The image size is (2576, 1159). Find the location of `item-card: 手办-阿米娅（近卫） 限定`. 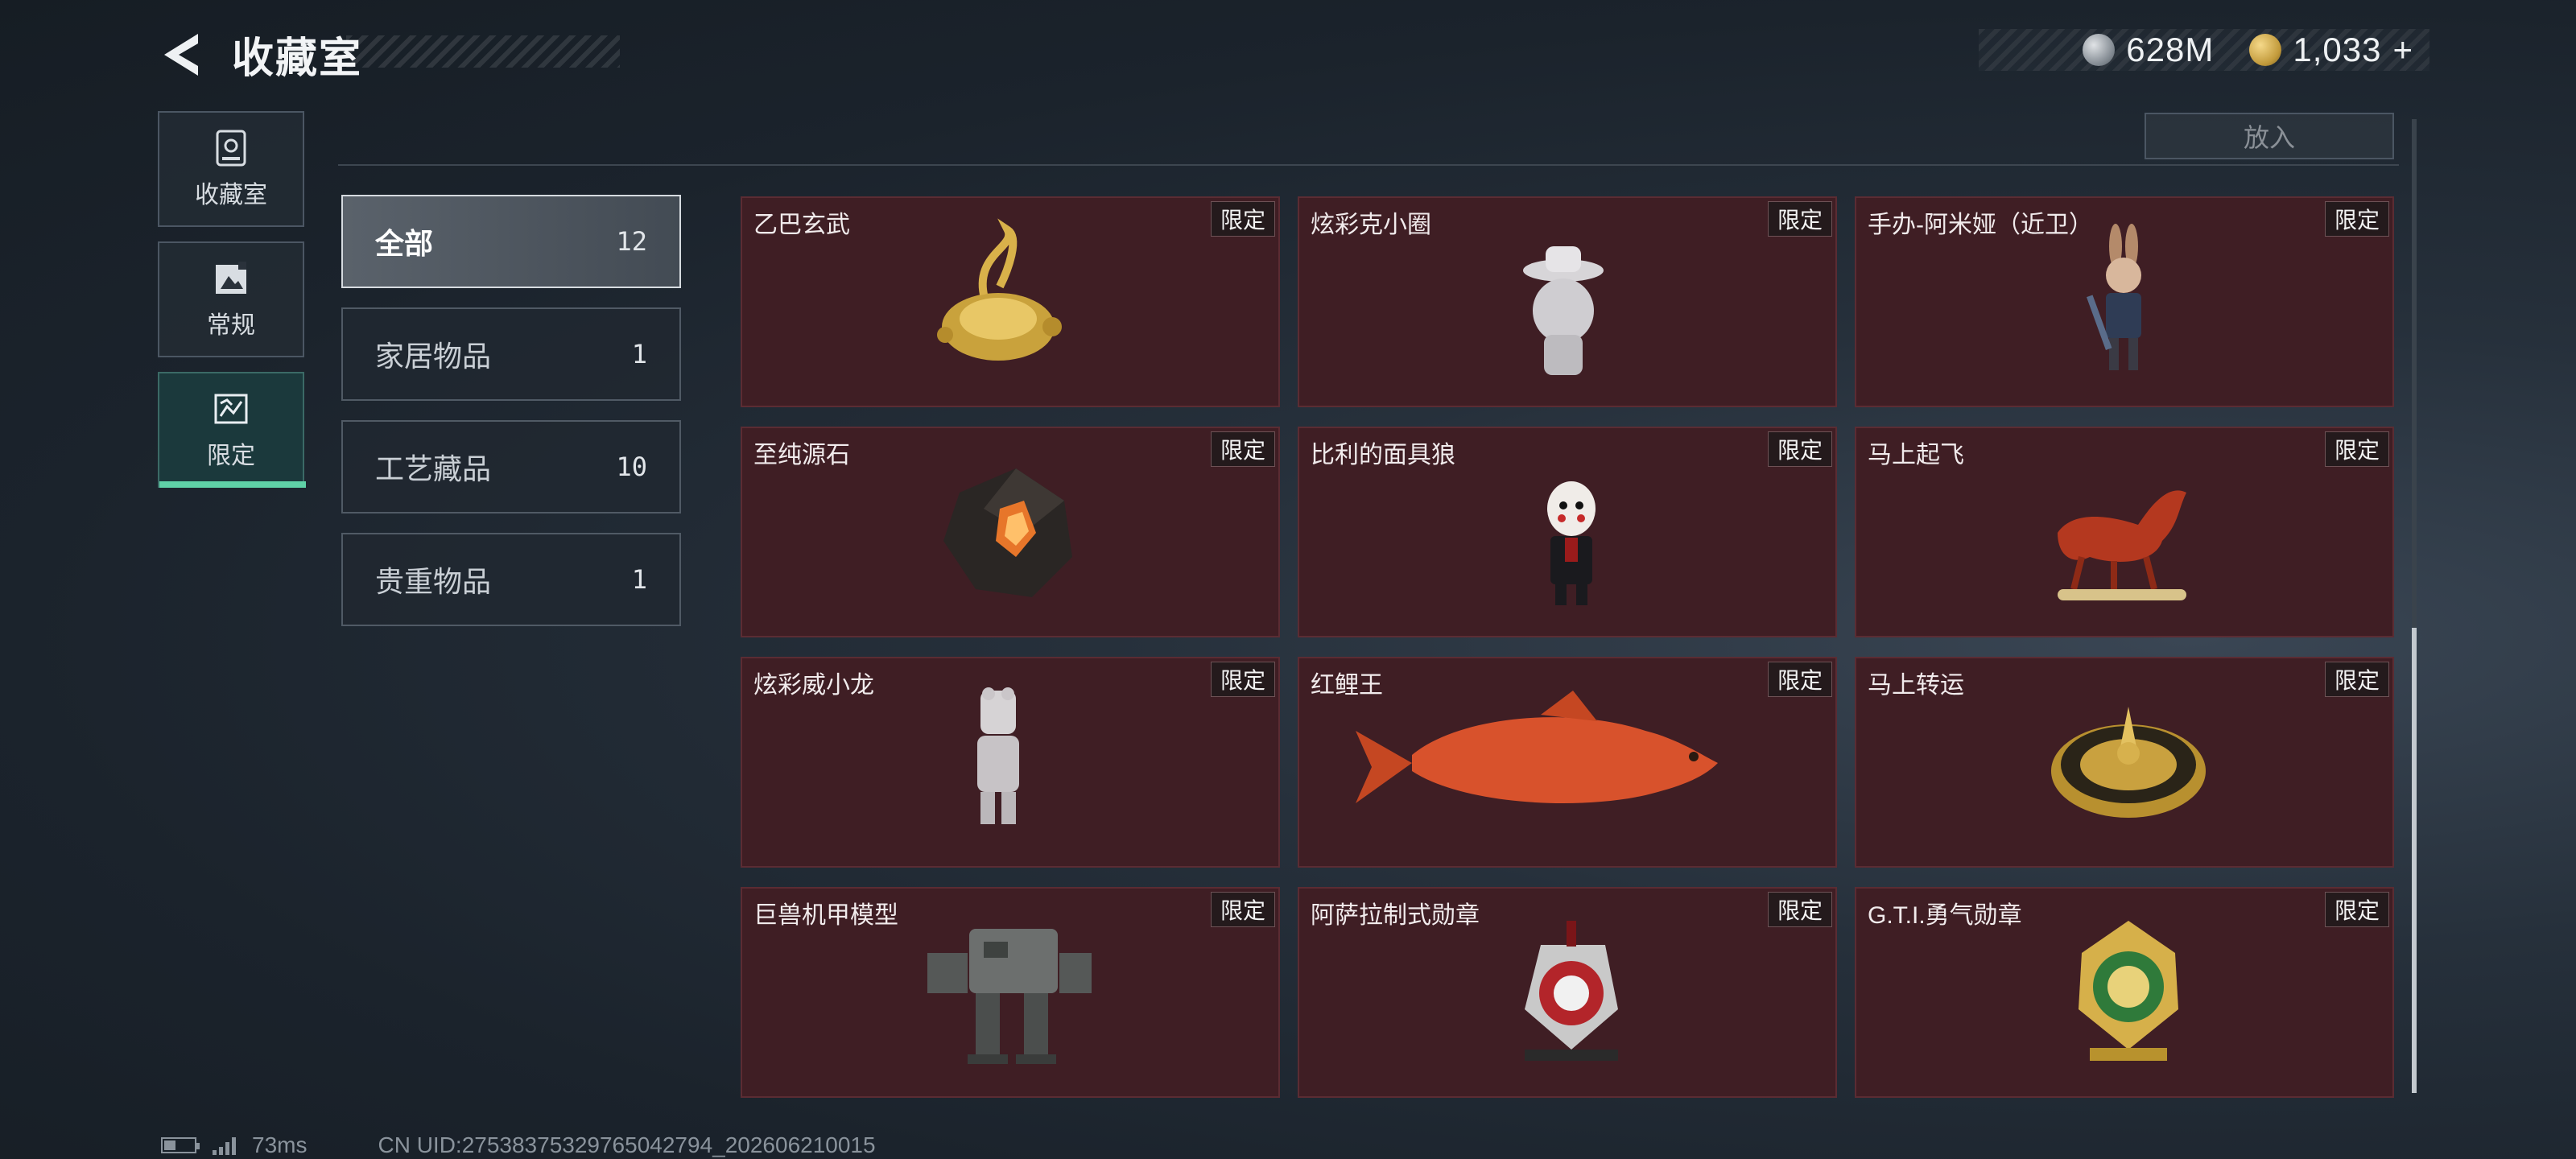

item-card: 手办-阿米娅（近卫） 限定 is located at coordinates (2124, 301).